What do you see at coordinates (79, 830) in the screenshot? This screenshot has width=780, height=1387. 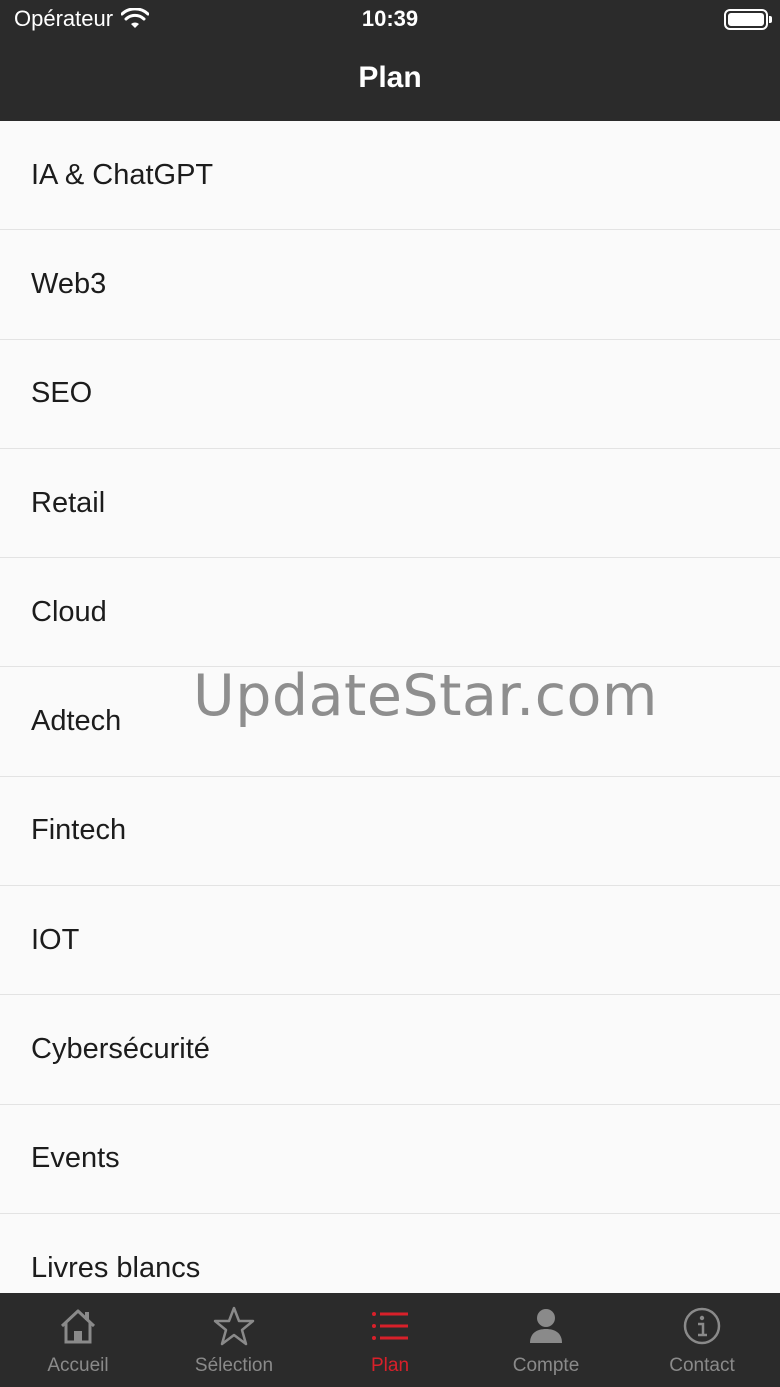 I see `list-item-label: Fintech` at bounding box center [79, 830].